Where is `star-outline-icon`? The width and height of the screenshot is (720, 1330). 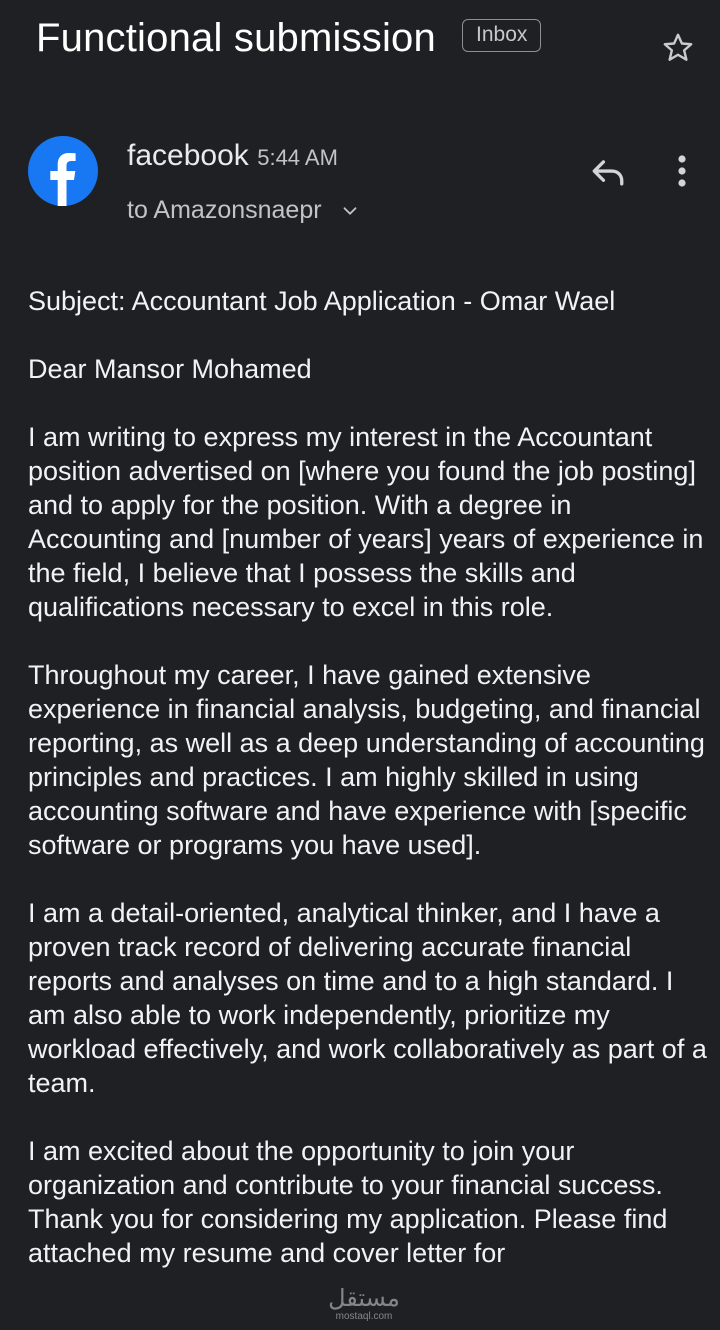
star-outline-icon is located at coordinates (678, 47).